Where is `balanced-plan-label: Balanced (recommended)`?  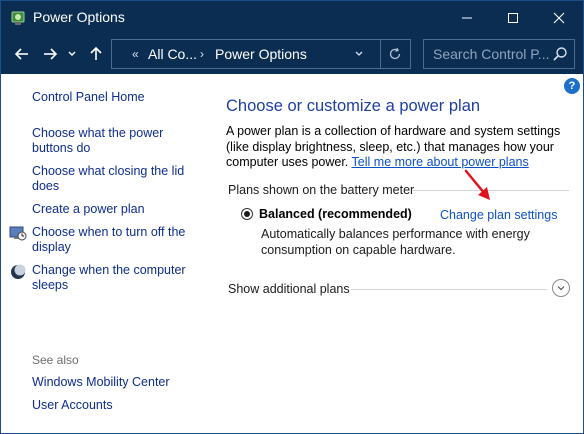 balanced-plan-label: Balanced (recommended) is located at coordinates (335, 214).